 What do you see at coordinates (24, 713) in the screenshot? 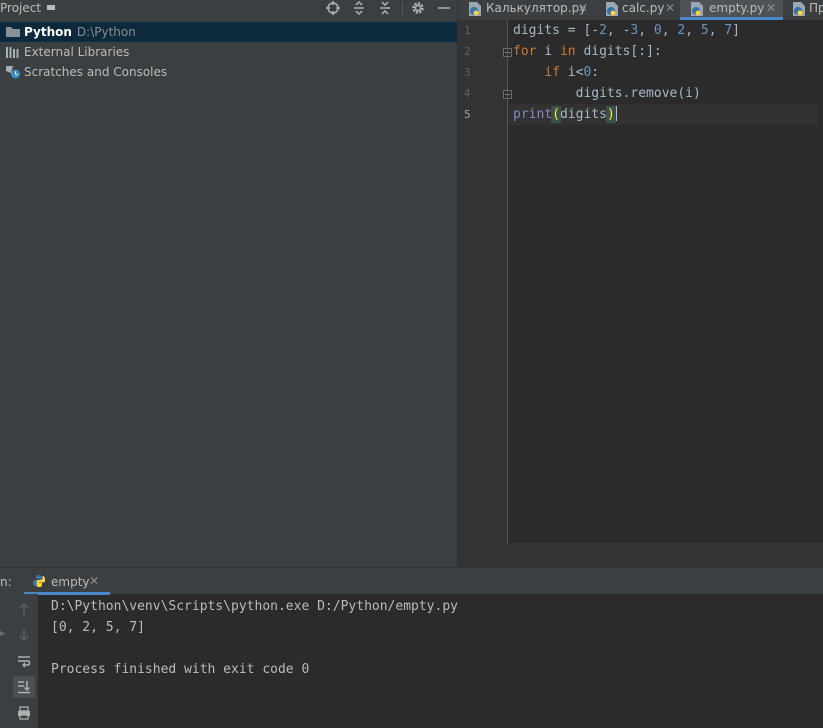
I see `print-icon` at bounding box center [24, 713].